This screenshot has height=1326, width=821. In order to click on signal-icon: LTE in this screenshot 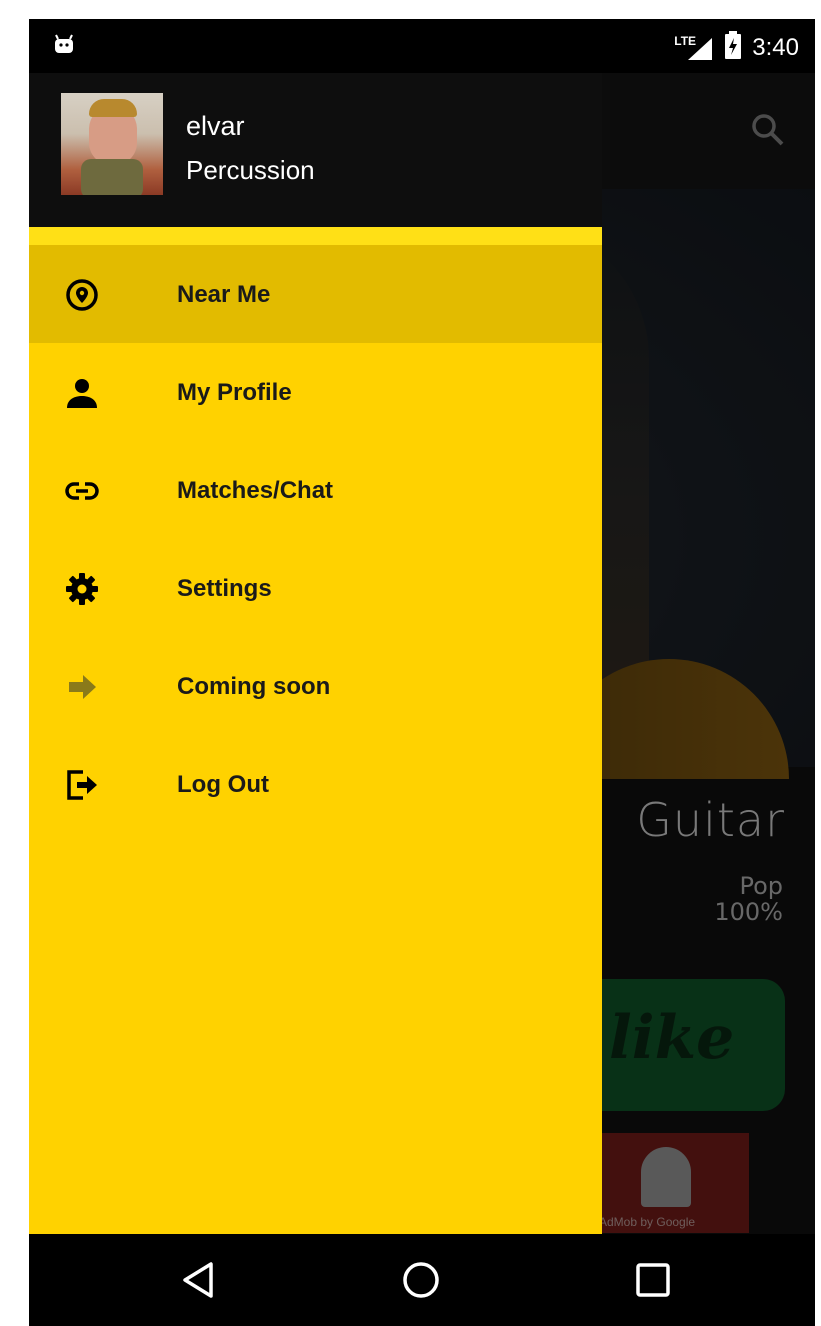, I will do `click(694, 48)`.